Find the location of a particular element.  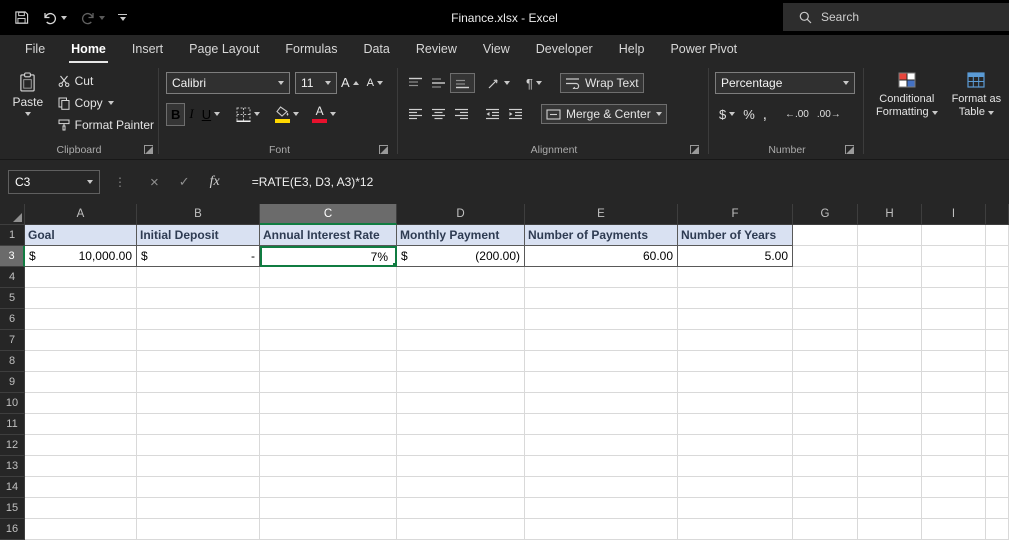

copy-dropdown-icon is located at coordinates (110, 103).